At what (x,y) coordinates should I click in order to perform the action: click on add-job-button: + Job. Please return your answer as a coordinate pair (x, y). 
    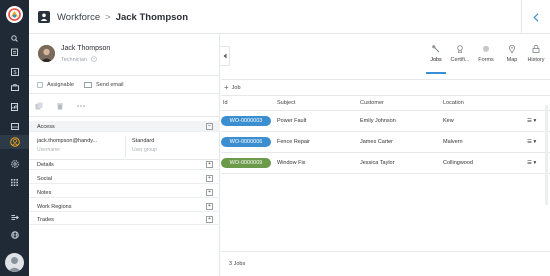
    Looking at the image, I should click on (232, 87).